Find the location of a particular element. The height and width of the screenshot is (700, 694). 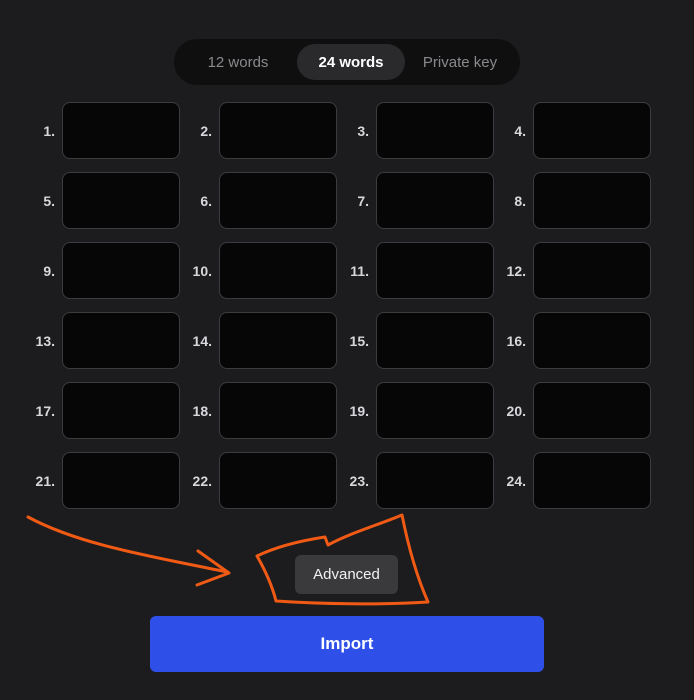

word-cell: 10. is located at coordinates (261, 270).